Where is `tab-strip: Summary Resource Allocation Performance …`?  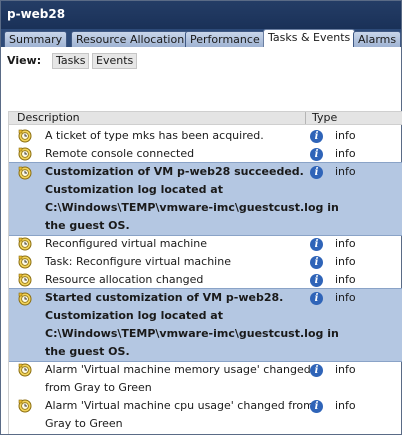
tab-strip: Summary Resource Allocation Performance … is located at coordinates (201, 38).